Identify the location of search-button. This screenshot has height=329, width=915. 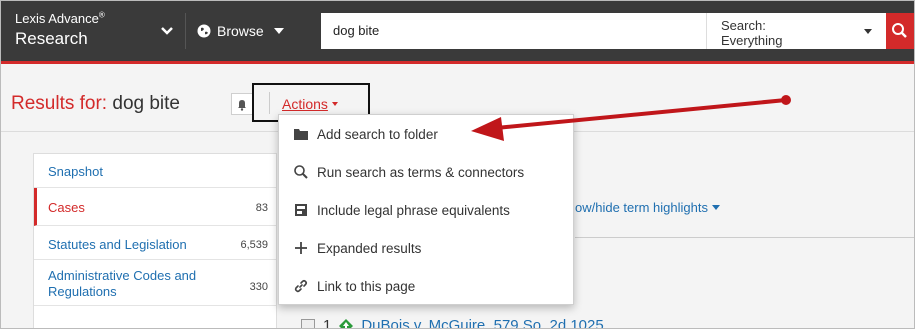
(900, 31).